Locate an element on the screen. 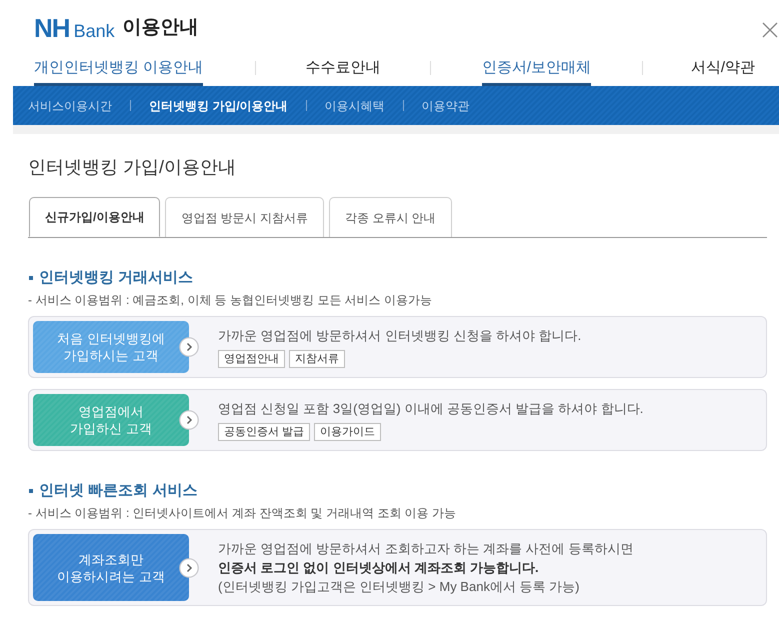  header-title: 이용안내 is located at coordinates (160, 28).